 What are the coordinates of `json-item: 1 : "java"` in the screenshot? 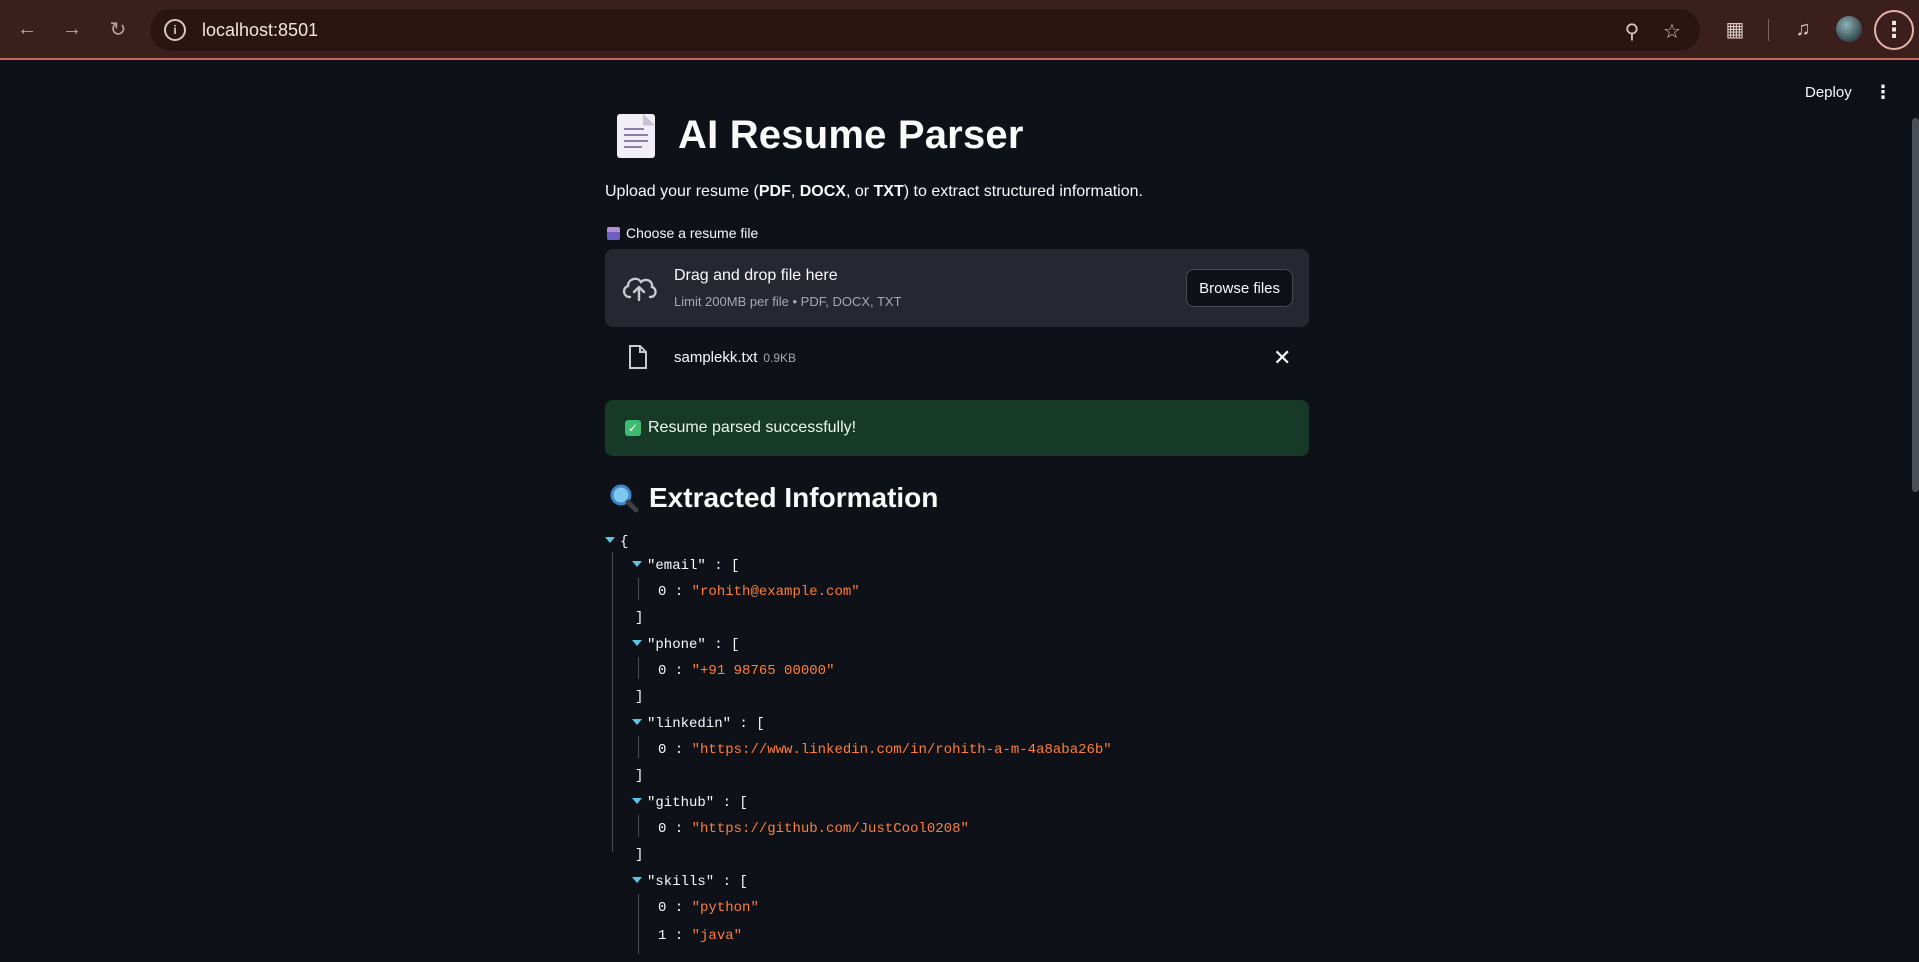 It's located at (700, 936).